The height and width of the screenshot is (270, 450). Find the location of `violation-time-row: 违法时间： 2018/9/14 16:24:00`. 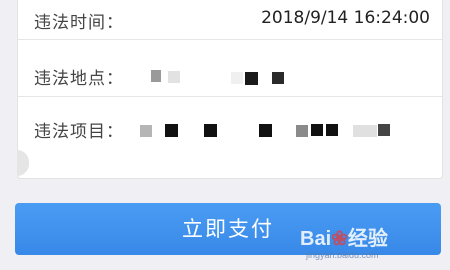

violation-time-row: 违法时间： 2018/9/14 16:24:00 is located at coordinates (230, 19).